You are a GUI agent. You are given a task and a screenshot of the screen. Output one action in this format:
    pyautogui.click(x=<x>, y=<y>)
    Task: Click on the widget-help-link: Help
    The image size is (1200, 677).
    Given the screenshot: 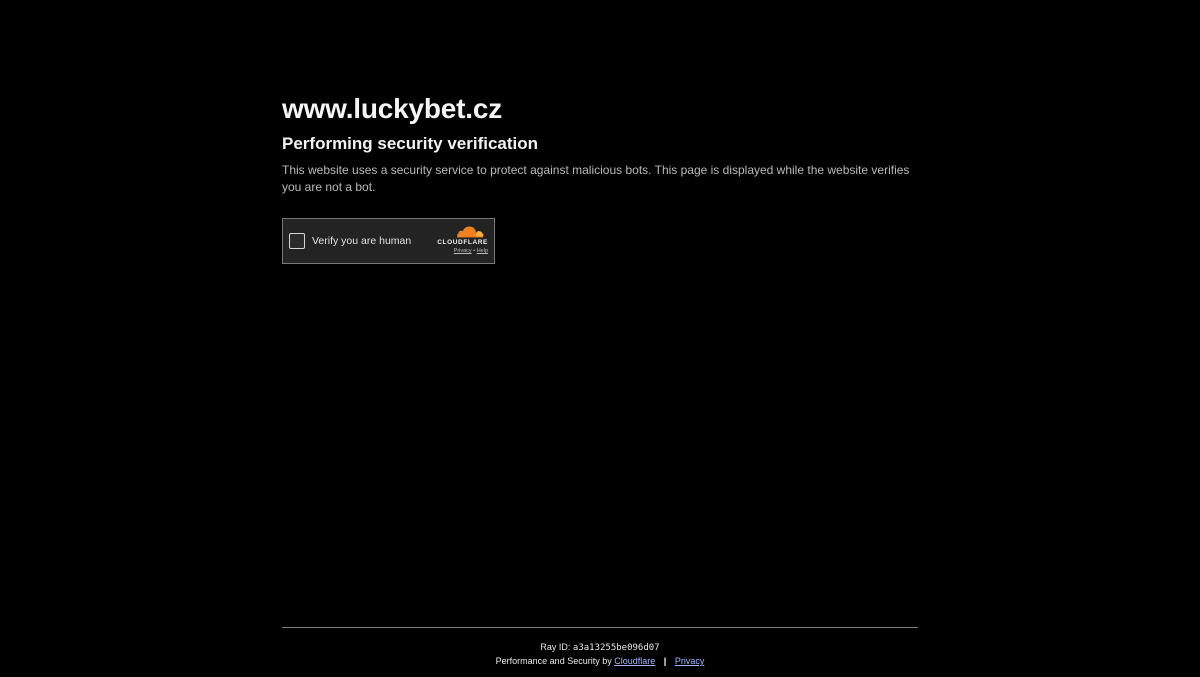 What is the action you would take?
    pyautogui.click(x=482, y=251)
    